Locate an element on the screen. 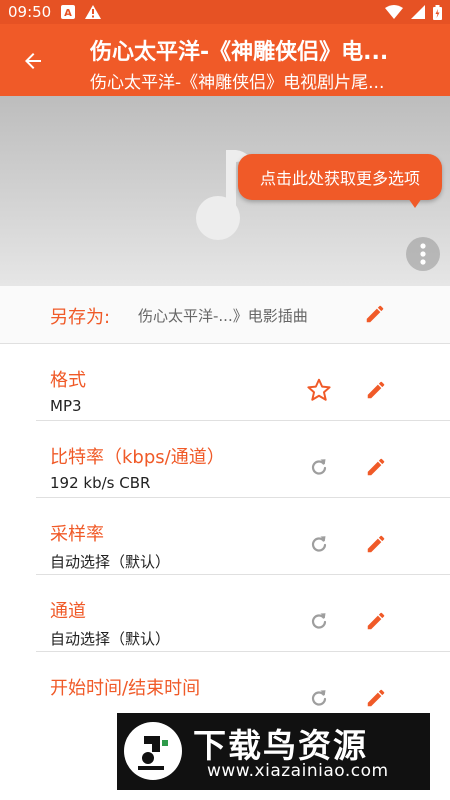 This screenshot has width=450, height=800. setting-value: 192 kb/s CBR is located at coordinates (100, 483).